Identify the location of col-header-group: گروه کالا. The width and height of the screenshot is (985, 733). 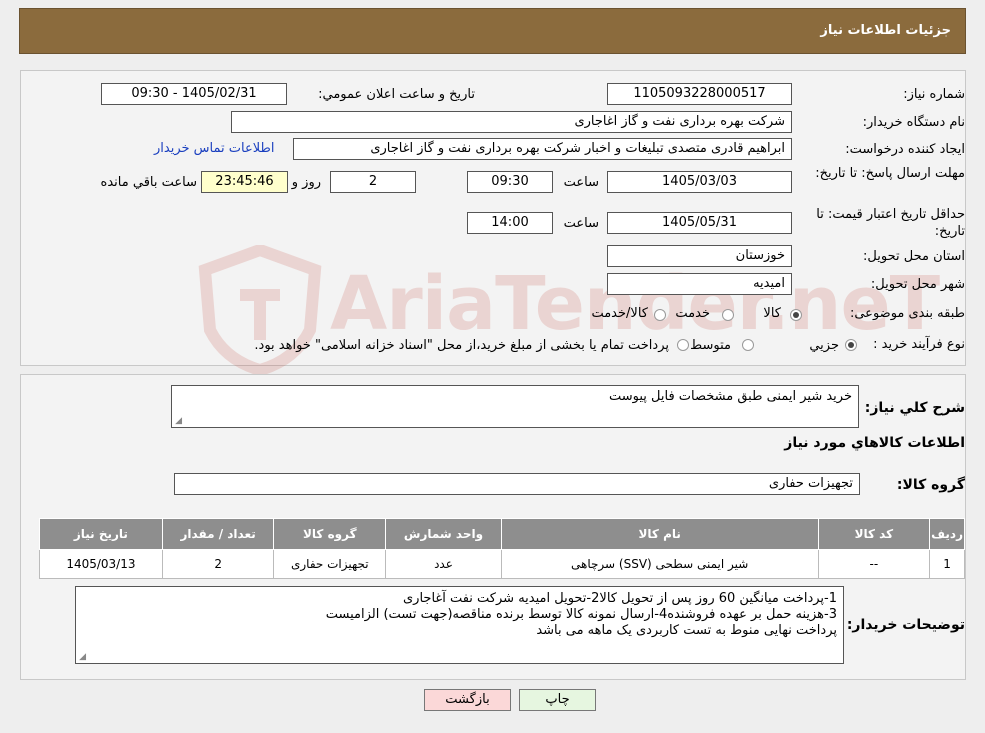
(330, 534).